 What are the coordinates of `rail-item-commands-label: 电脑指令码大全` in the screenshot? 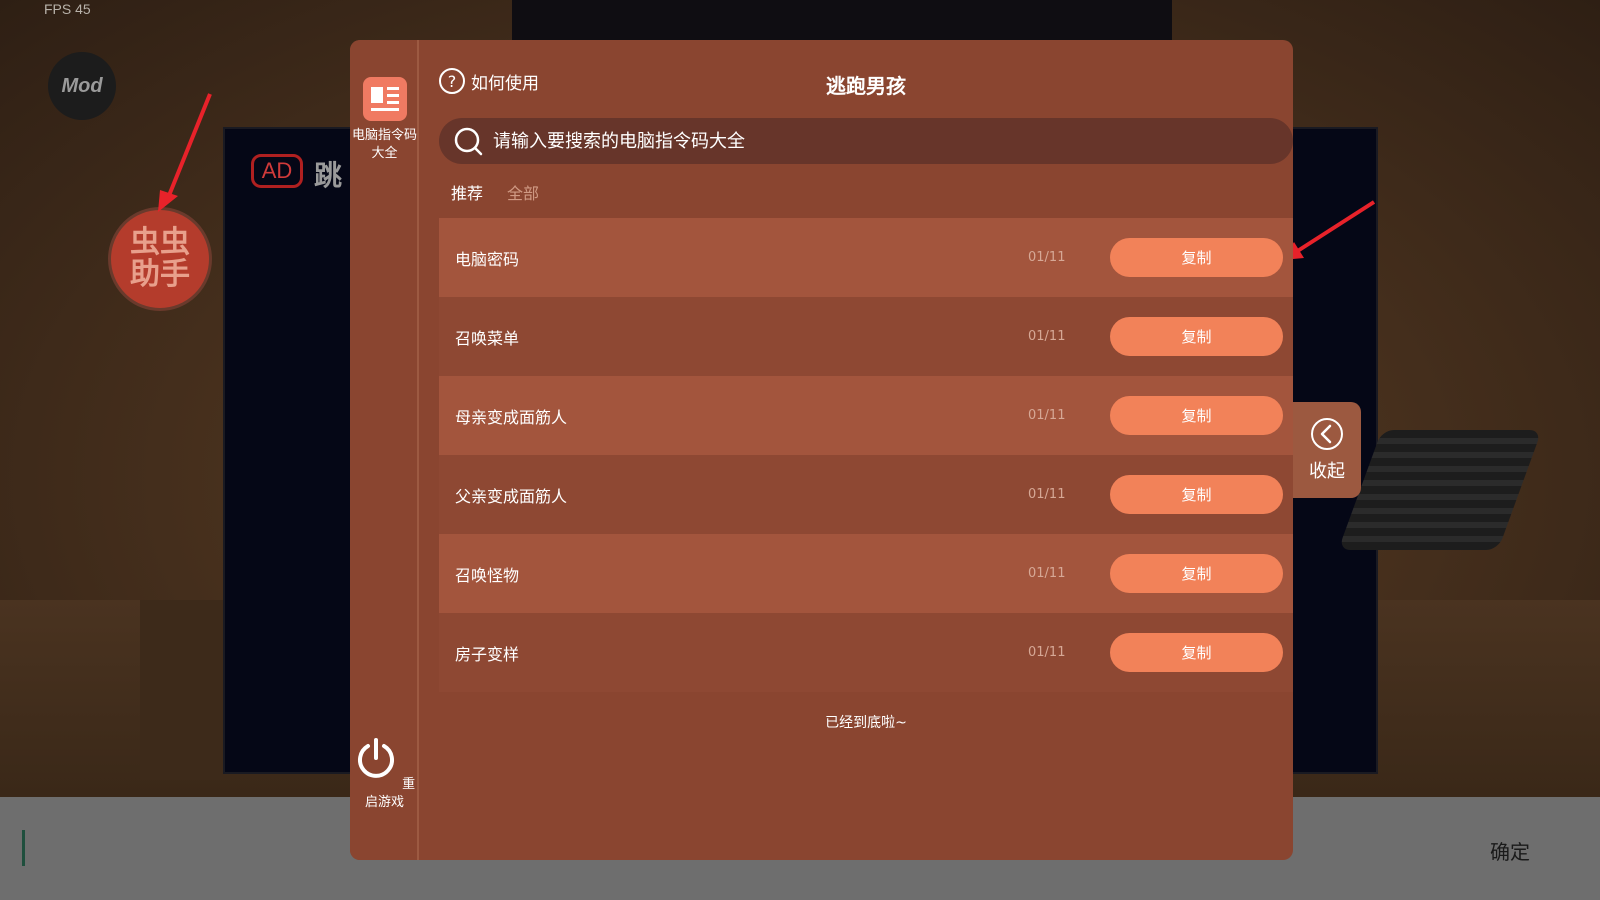 It's located at (384, 144).